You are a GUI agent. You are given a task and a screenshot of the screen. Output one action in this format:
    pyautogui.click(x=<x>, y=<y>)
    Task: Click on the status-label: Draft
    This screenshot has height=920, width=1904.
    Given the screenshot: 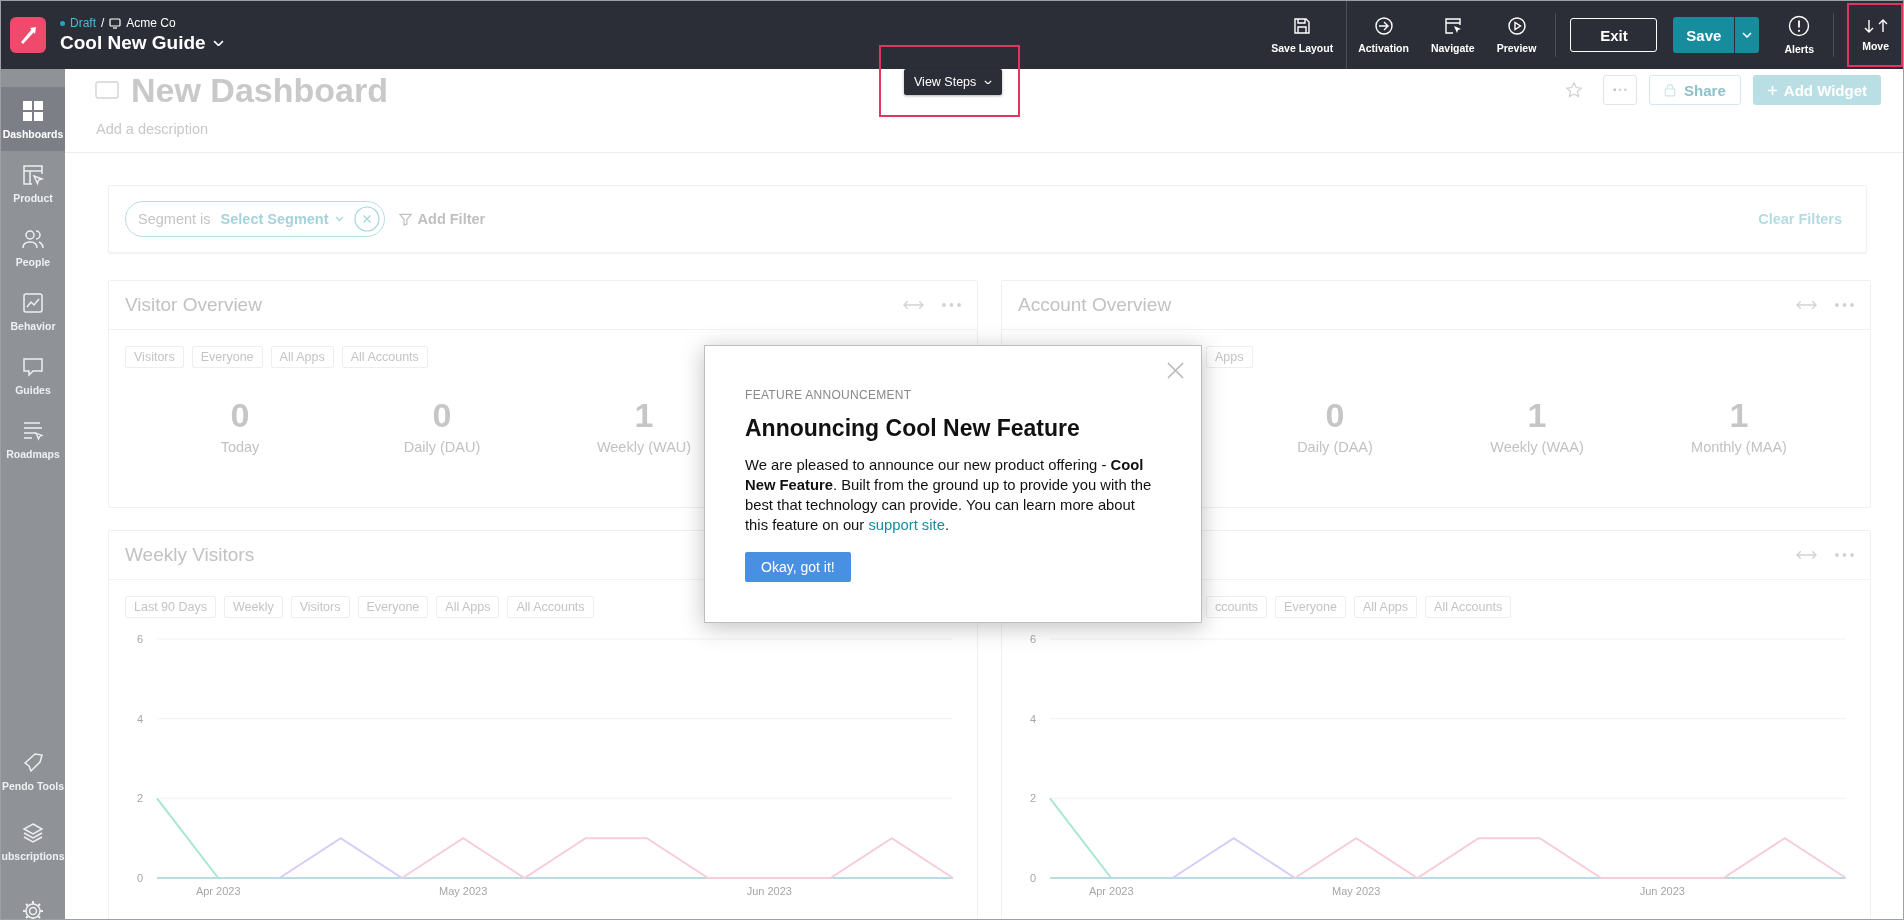 What is the action you would take?
    pyautogui.click(x=83, y=23)
    